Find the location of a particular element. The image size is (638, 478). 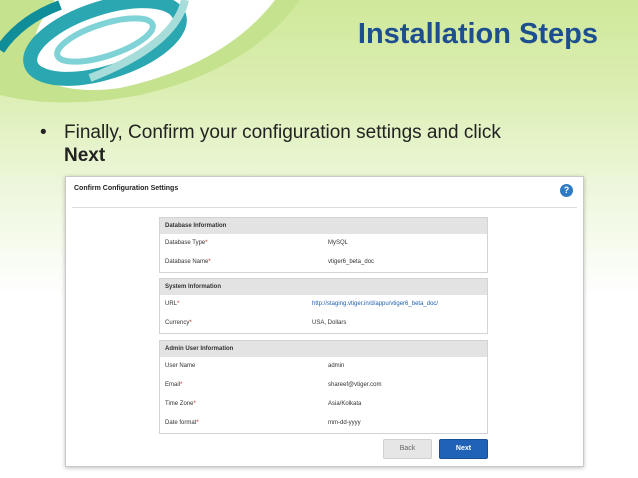

section-heading: Admin User Information is located at coordinates (323, 349).